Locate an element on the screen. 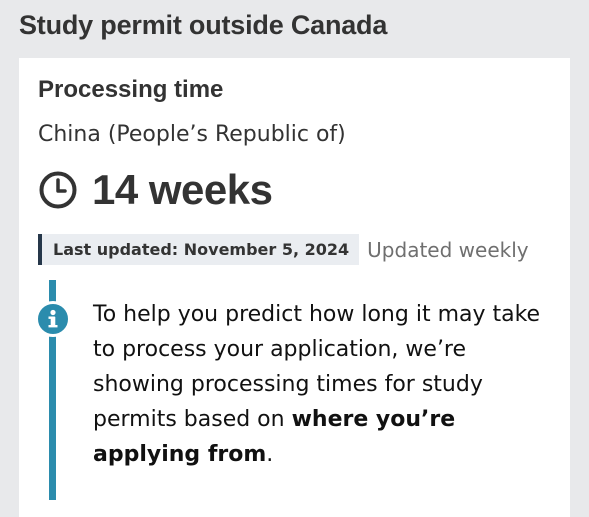 This screenshot has width=589, height=517. last-updated-badge: Last updated: November 5, 2024 is located at coordinates (199, 249).